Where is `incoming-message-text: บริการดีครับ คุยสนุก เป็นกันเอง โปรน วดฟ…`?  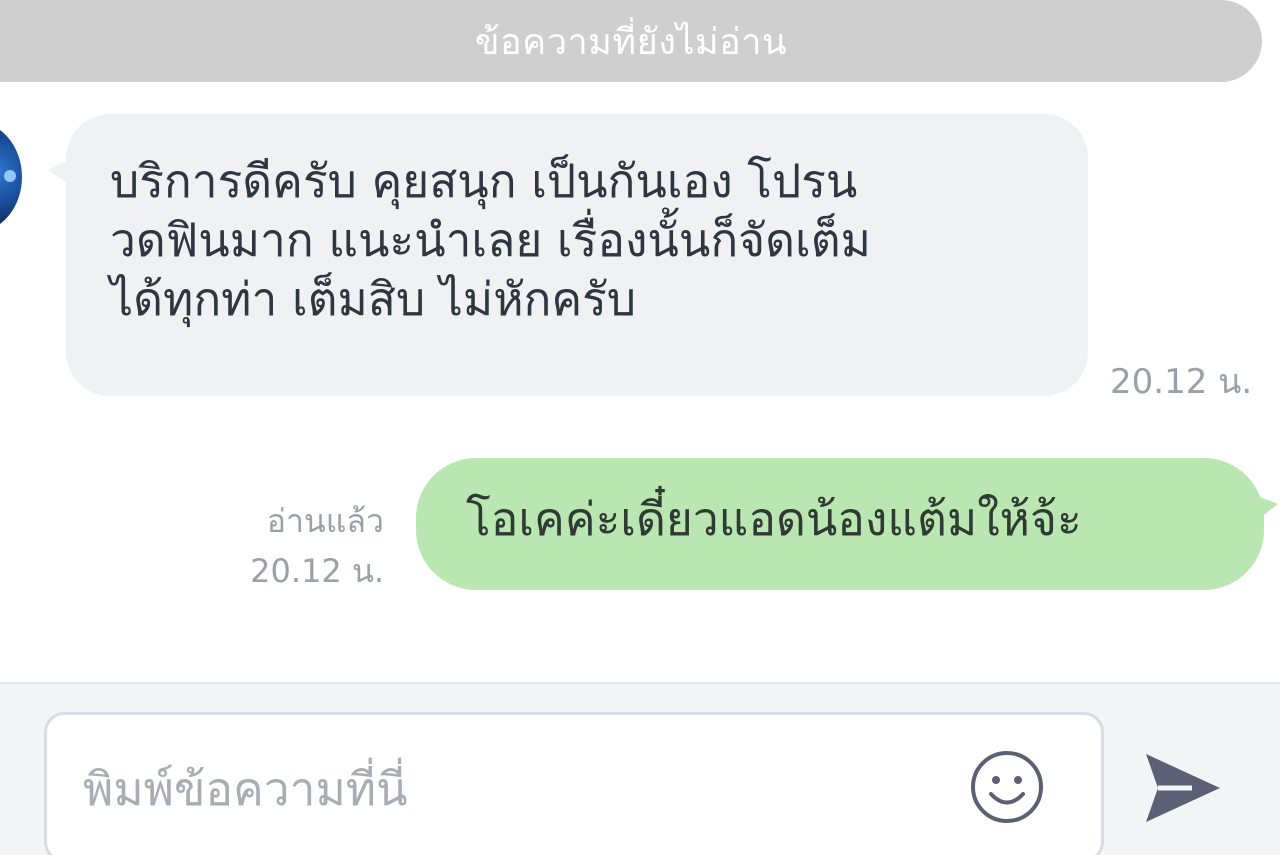
incoming-message-text: บริการดีครับ คุยสนุก เป็นกันเอง โปรน วดฟ… is located at coordinates (490, 240).